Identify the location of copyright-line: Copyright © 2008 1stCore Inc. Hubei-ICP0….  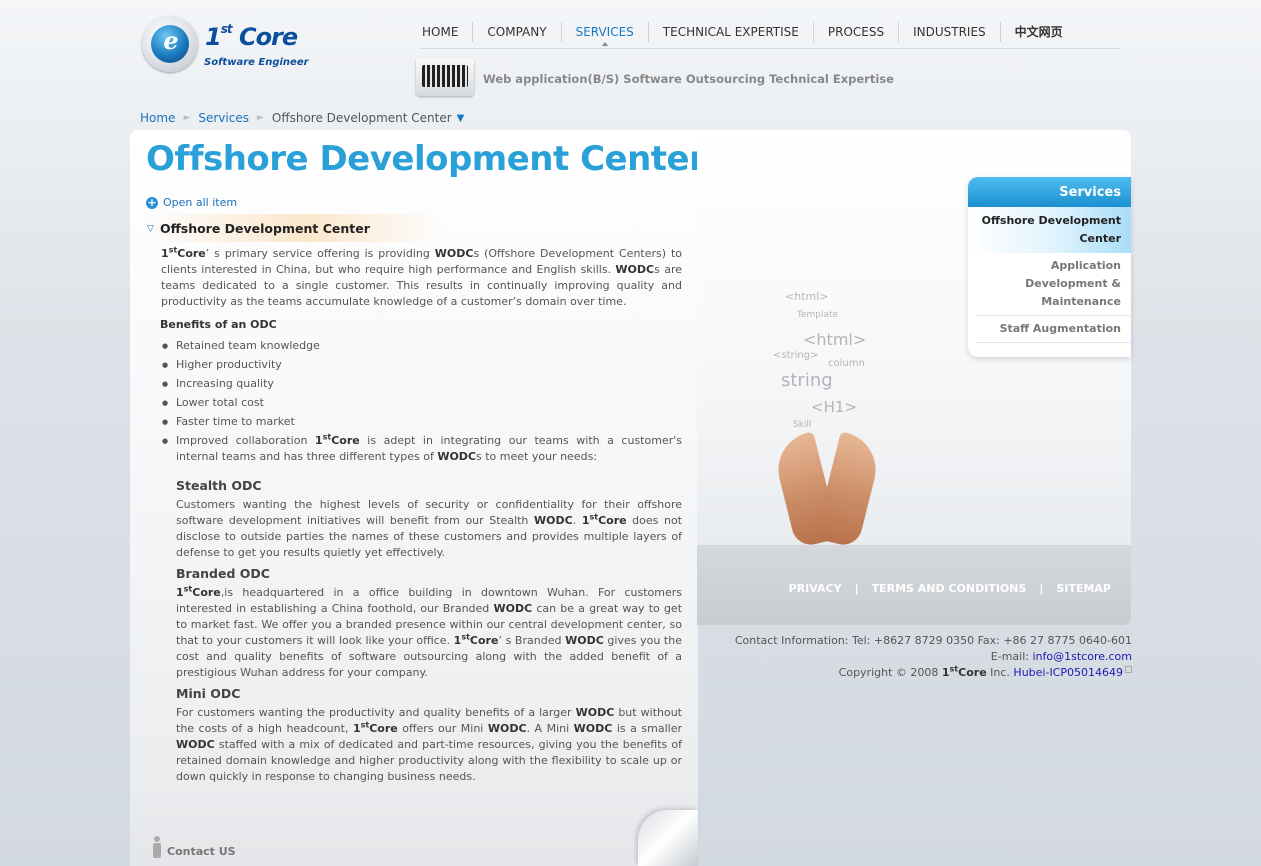
(914, 673).